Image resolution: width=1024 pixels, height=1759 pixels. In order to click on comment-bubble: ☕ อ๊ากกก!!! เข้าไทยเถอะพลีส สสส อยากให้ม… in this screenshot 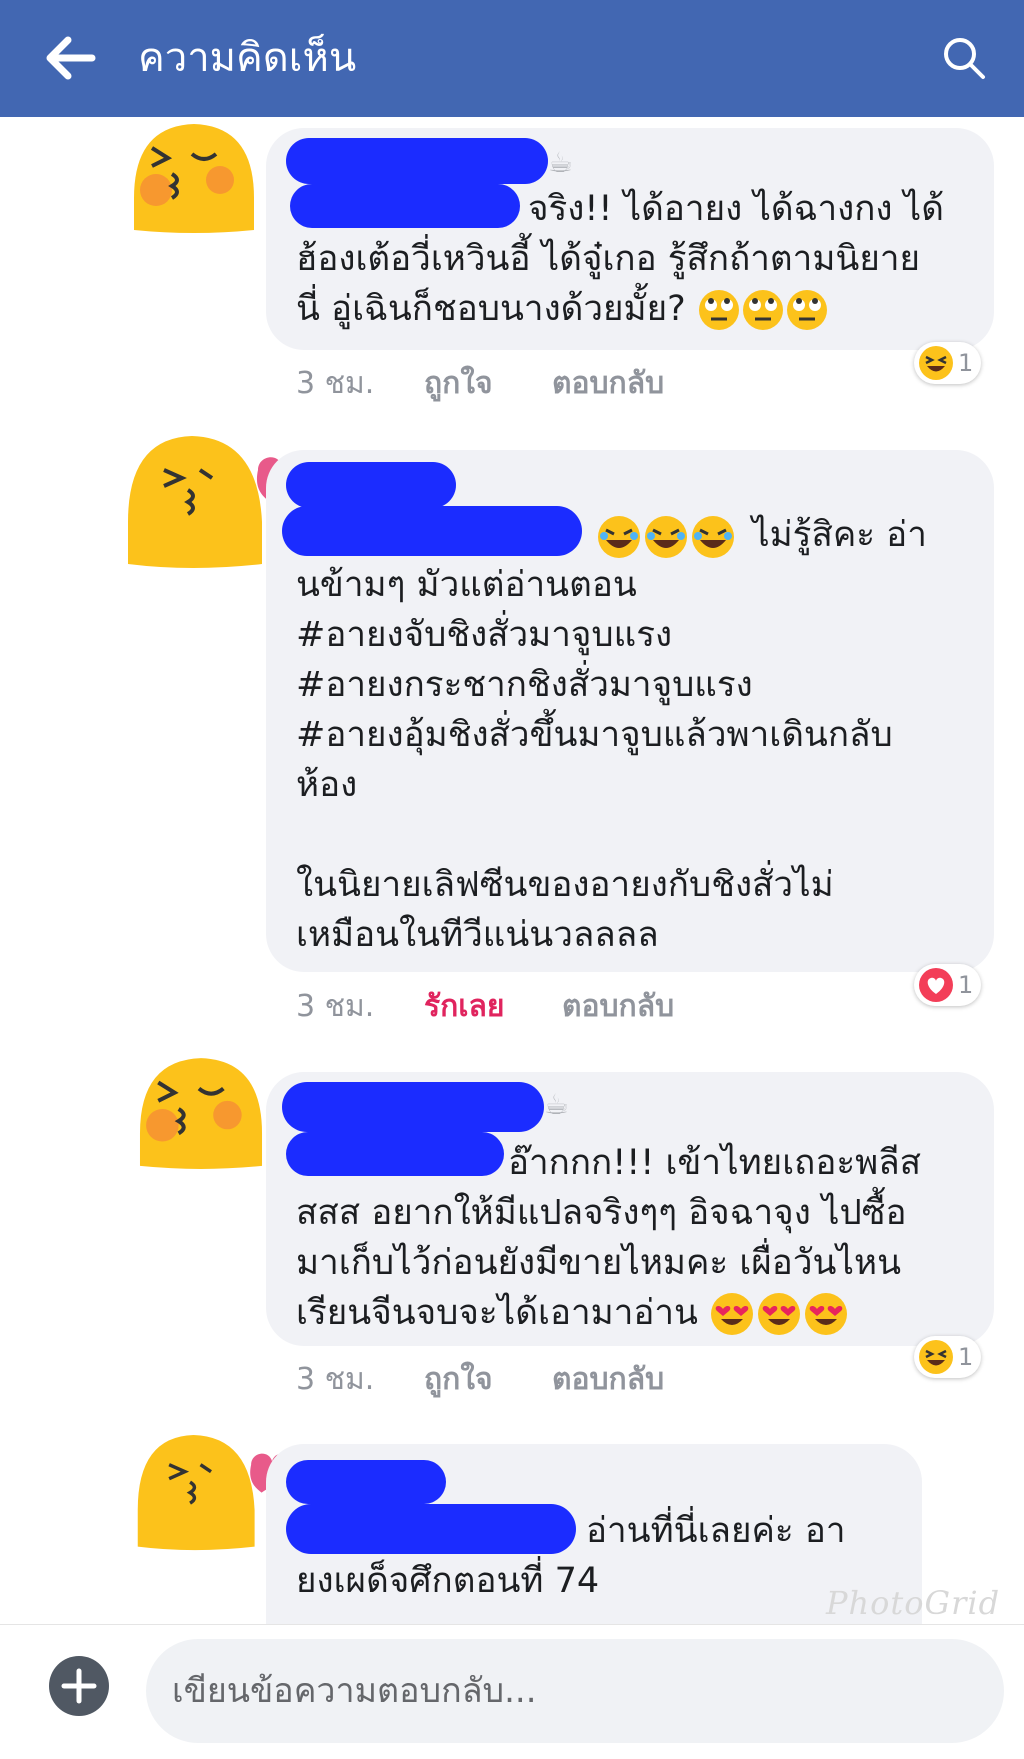, I will do `click(630, 1209)`.